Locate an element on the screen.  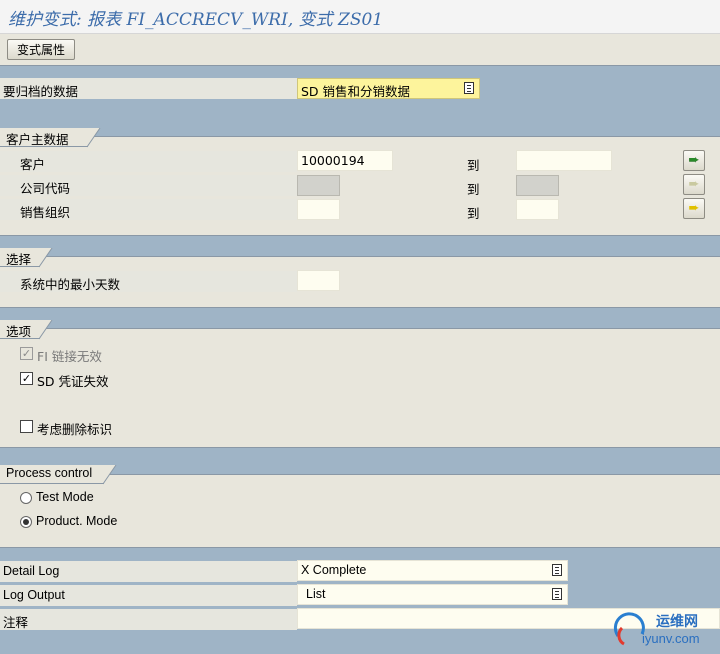
company-code-to-input is located at coordinates (537, 185).